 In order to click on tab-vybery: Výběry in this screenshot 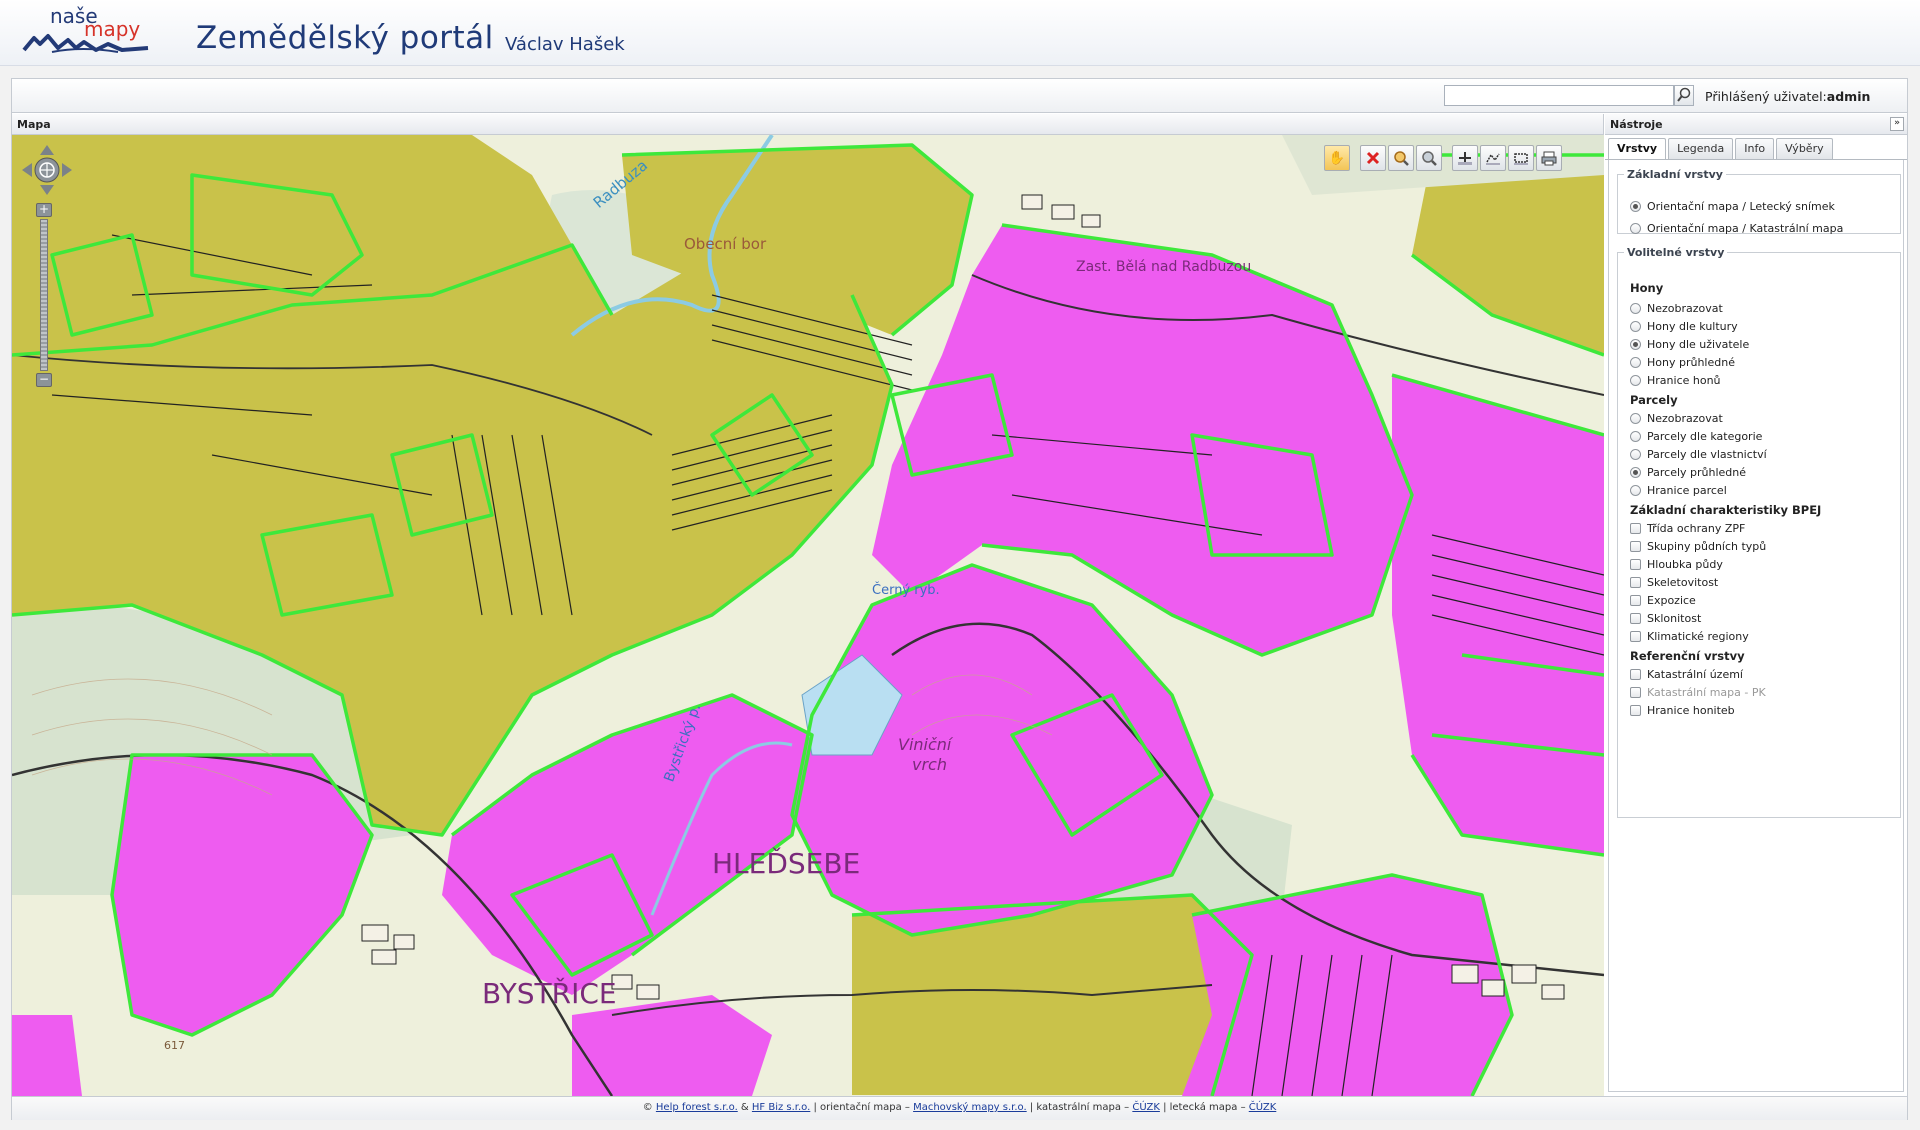, I will do `click(1804, 148)`.